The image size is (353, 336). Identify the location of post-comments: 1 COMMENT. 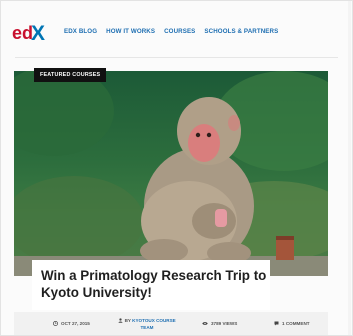
(292, 323).